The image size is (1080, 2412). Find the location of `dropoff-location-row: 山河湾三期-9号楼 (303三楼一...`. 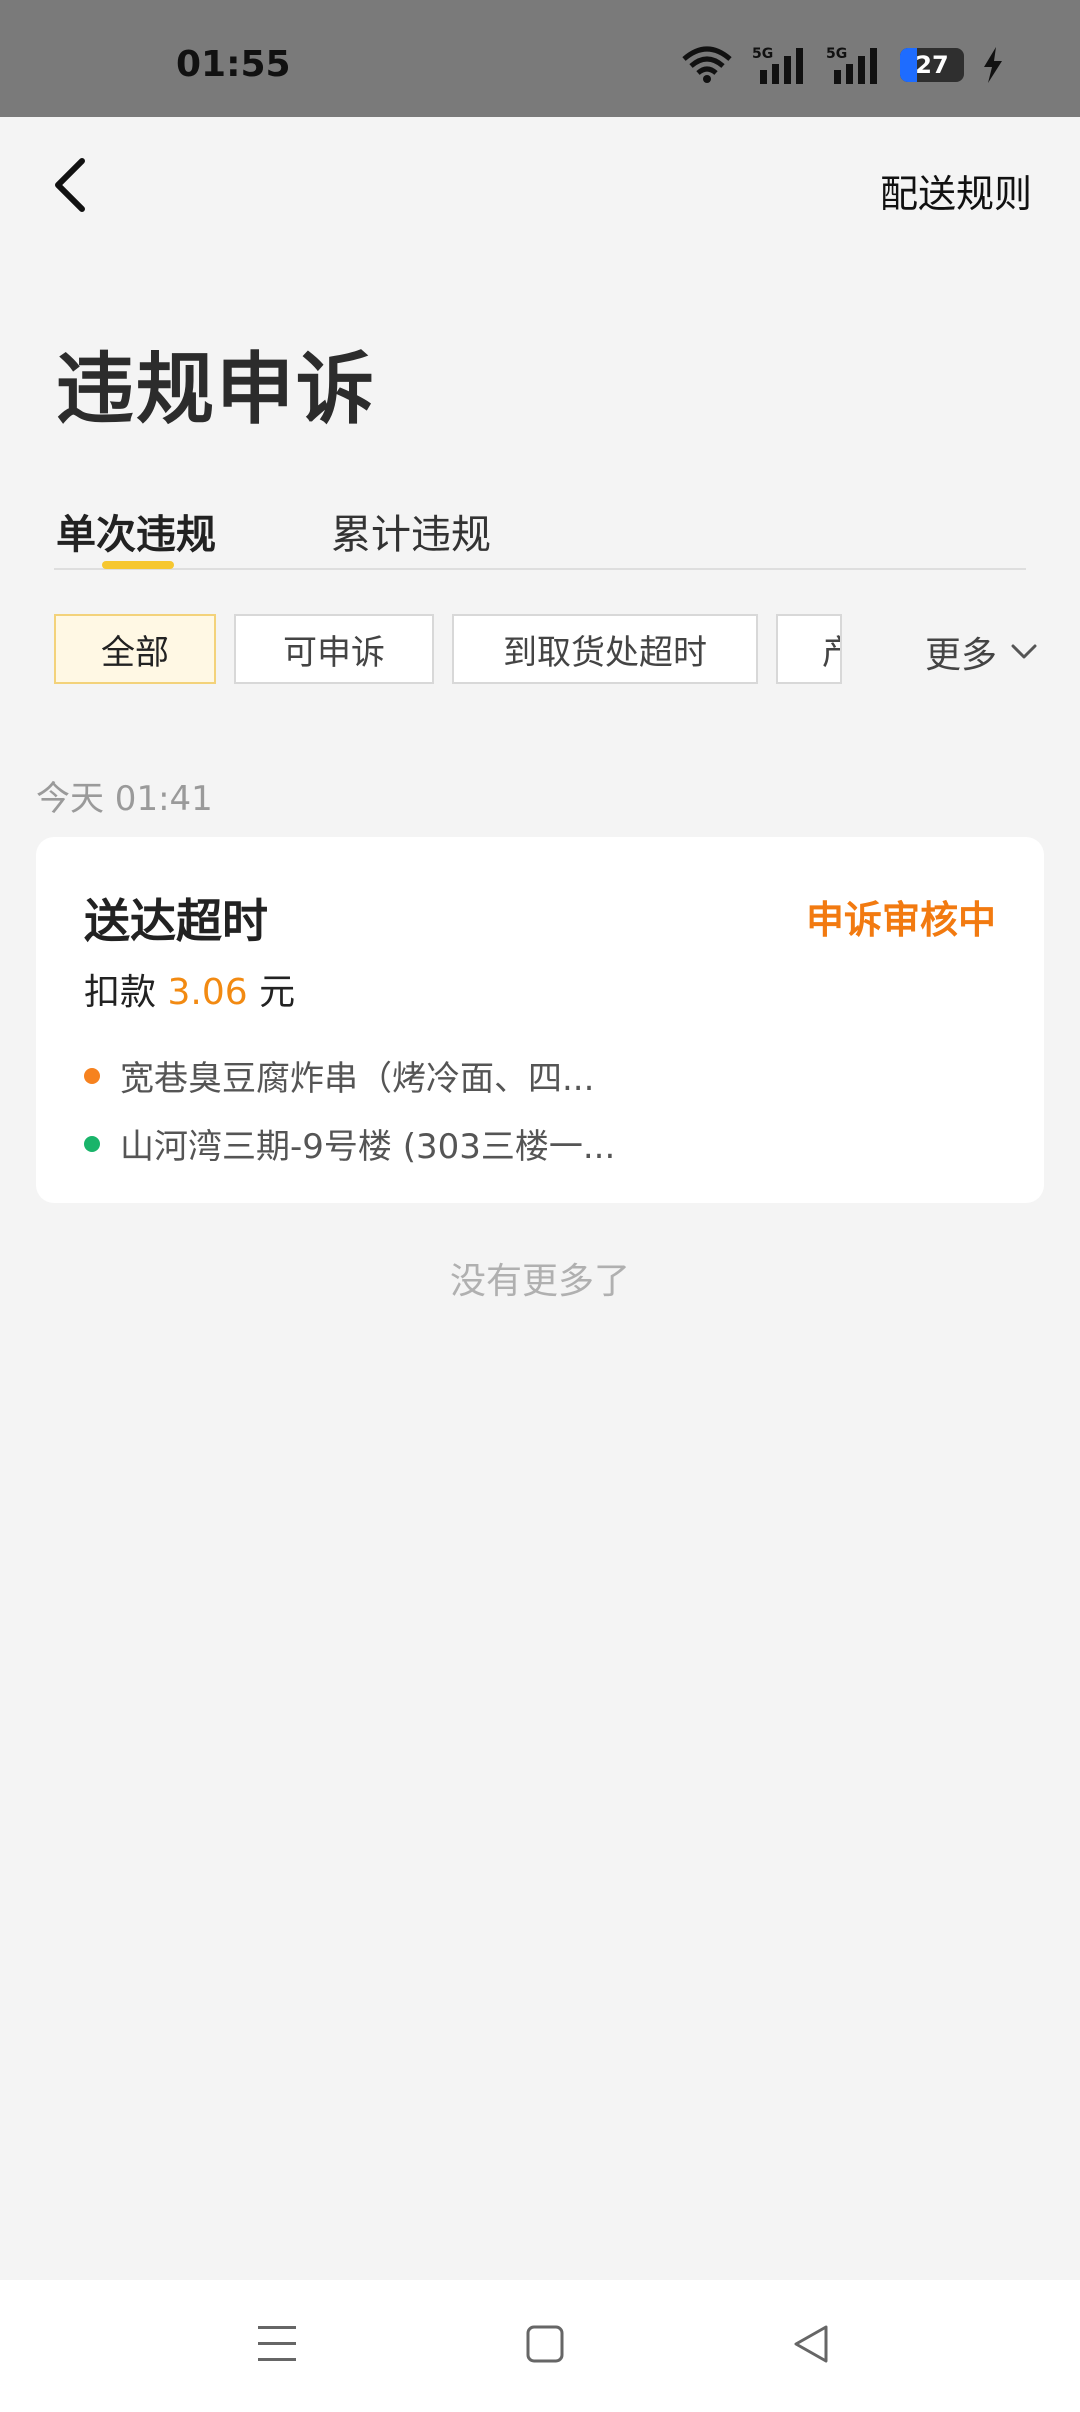

dropoff-location-row: 山河湾三期-9号楼 (303三楼一... is located at coordinates (349, 1143).